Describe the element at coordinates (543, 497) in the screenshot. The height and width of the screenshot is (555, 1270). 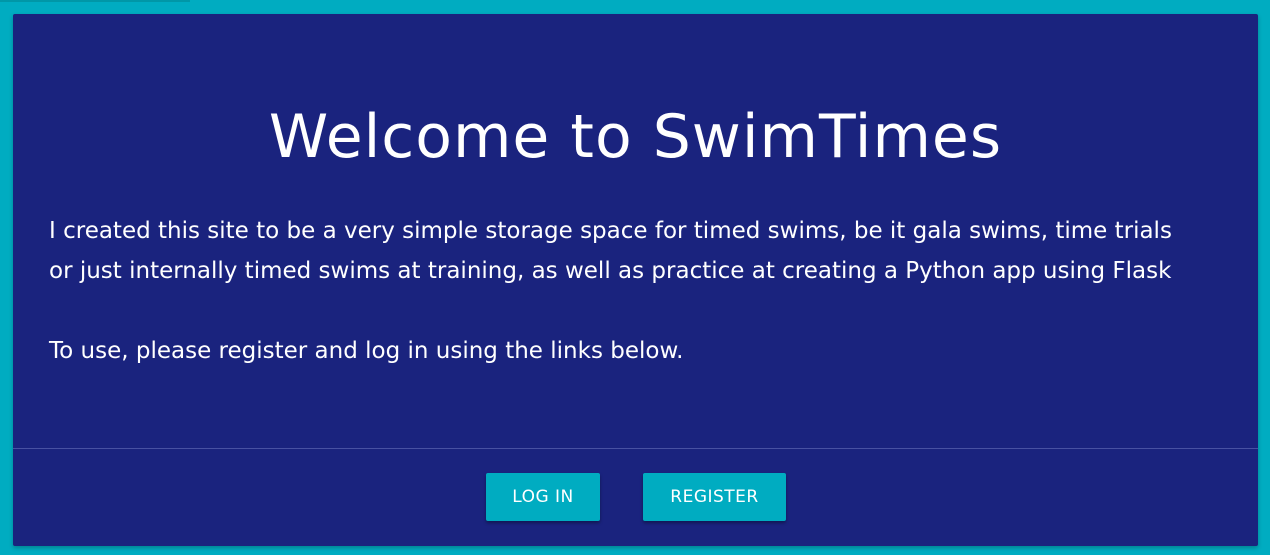
I see `login-button: Log In` at that location.